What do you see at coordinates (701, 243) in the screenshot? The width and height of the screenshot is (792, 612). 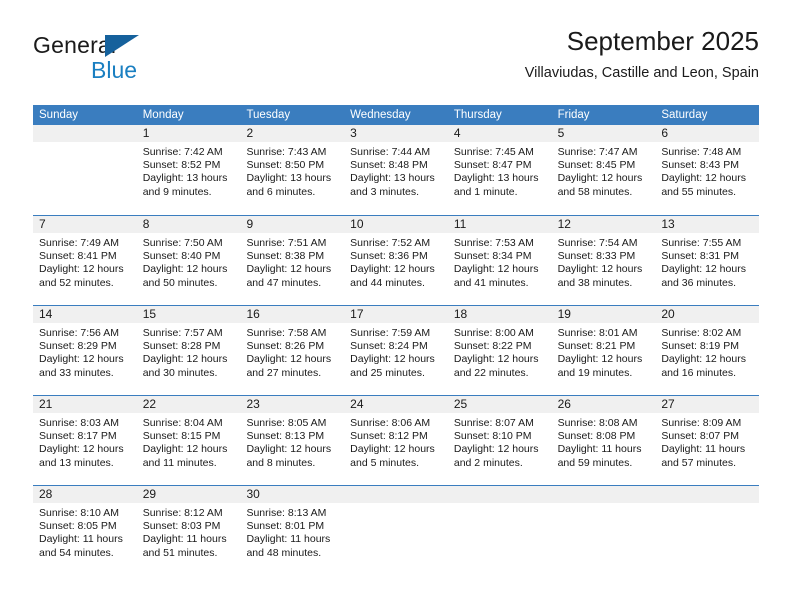 I see `sunrise-text: Sunrise: 7:55 AM` at bounding box center [701, 243].